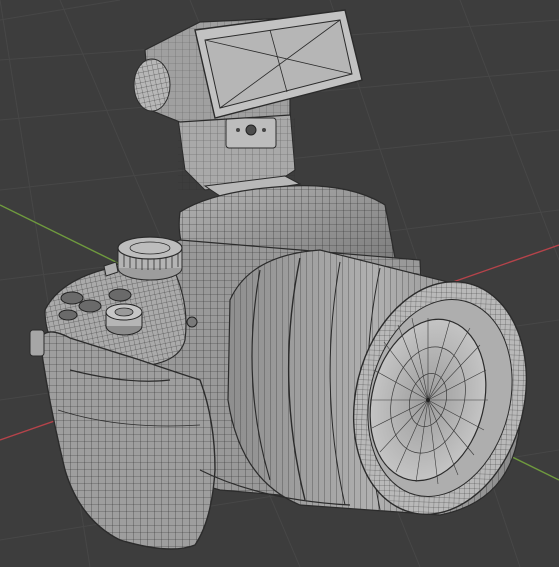  Describe the element at coordinates (68, 315) in the screenshot. I see `button-4-icon` at that location.